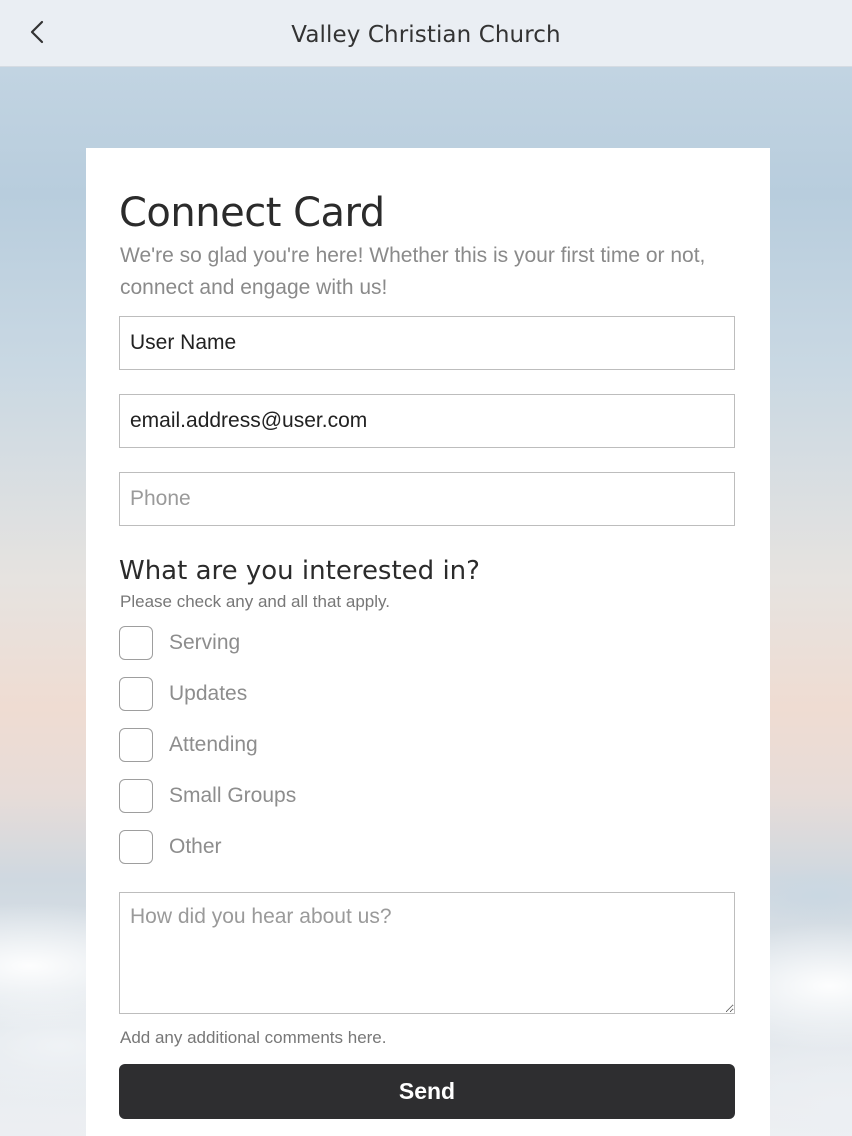 This screenshot has height=1136, width=852. I want to click on app-title: Valley Christian Church, so click(426, 35).